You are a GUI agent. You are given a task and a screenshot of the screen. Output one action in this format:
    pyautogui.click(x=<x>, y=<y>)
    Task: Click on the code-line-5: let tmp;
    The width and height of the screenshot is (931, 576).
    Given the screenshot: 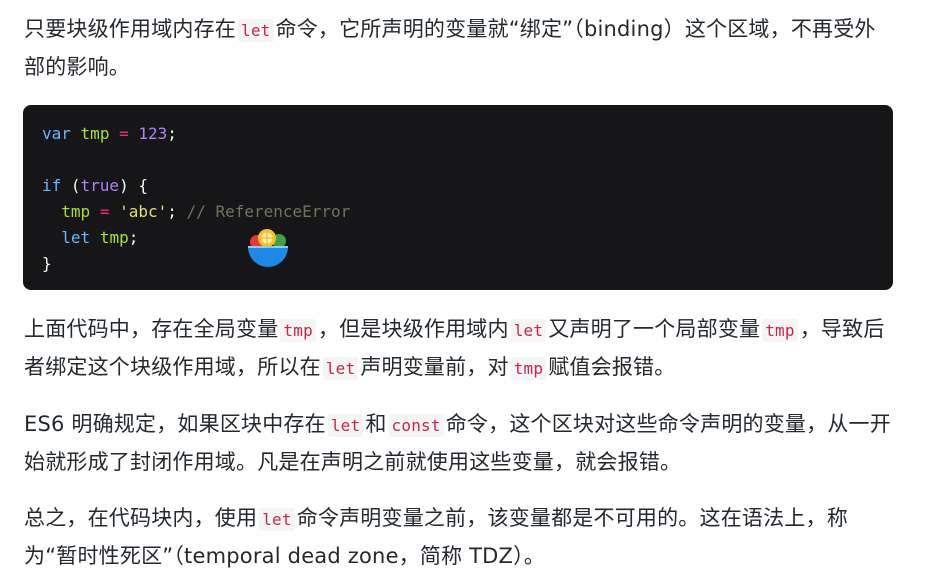 What is the action you would take?
    pyautogui.click(x=458, y=238)
    